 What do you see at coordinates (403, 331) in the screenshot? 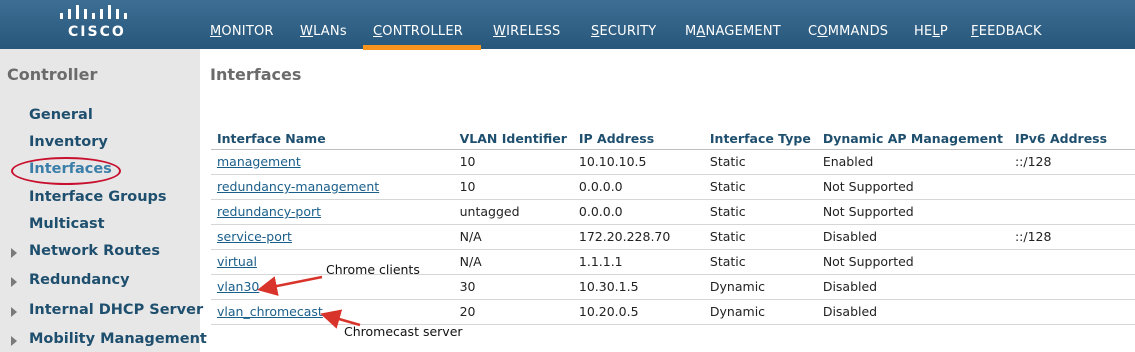
I see `chromecast-server-annotation: Chromecast server` at bounding box center [403, 331].